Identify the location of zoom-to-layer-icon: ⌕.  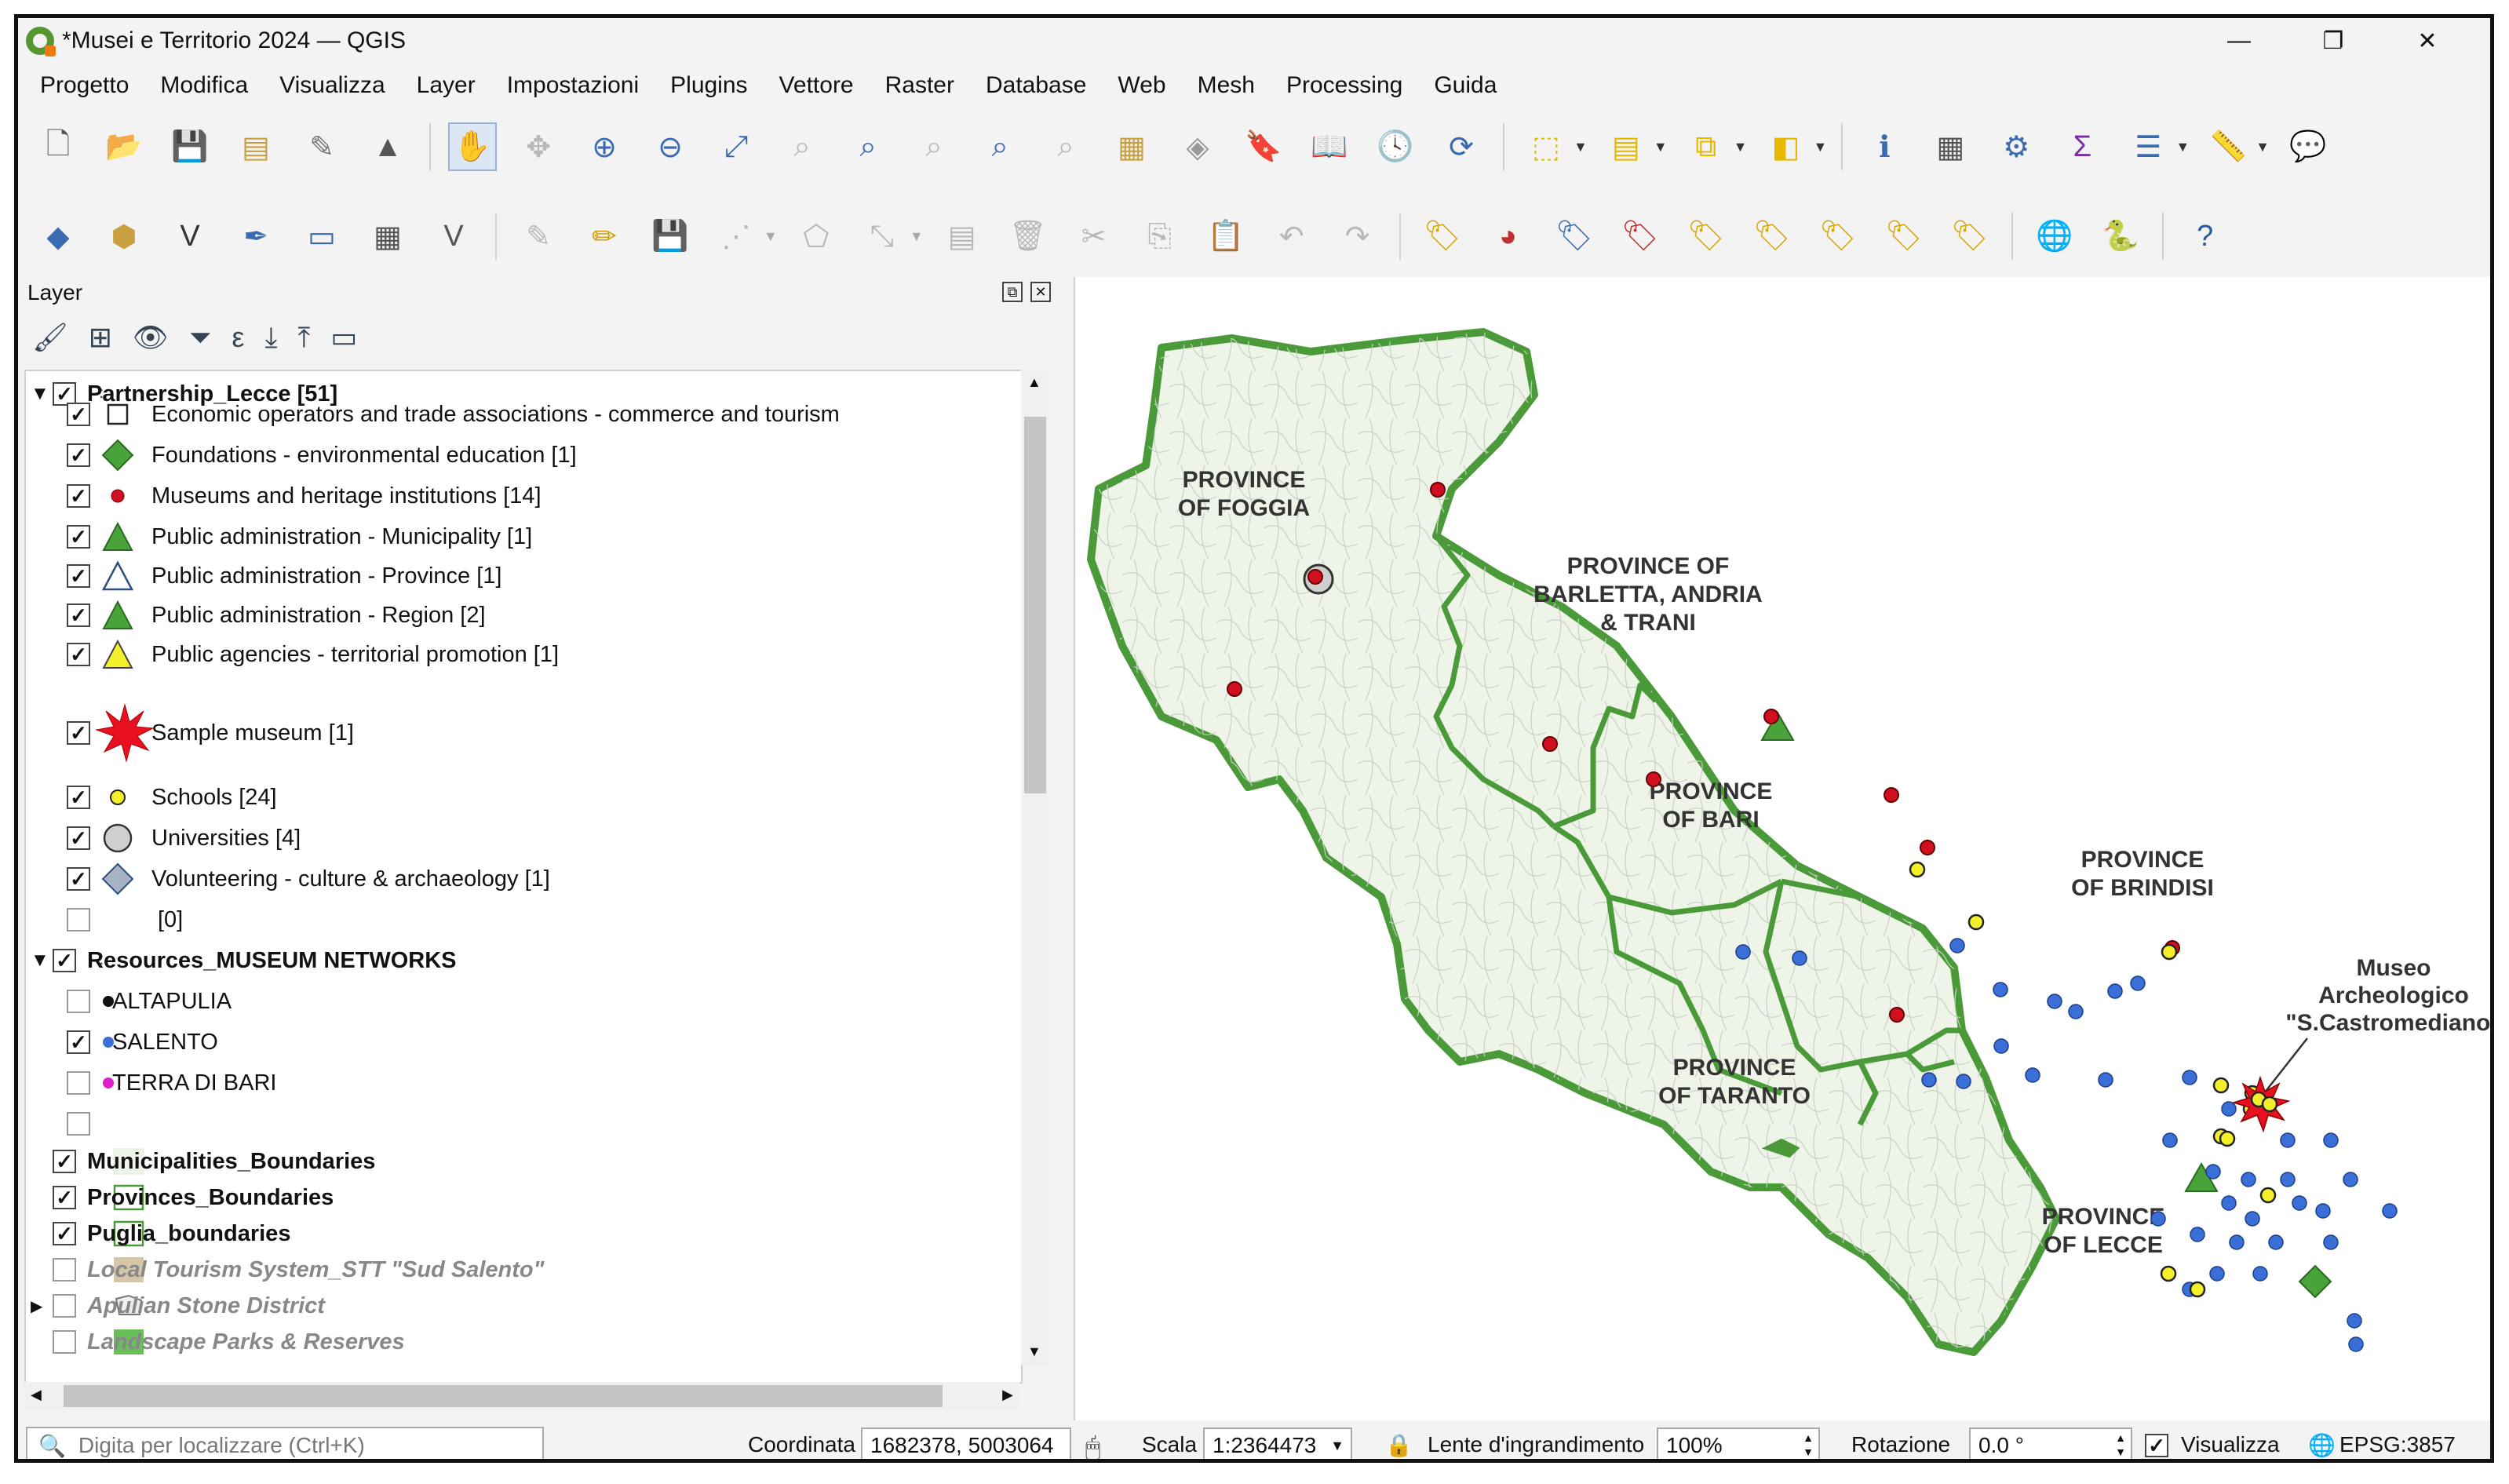
(868, 146).